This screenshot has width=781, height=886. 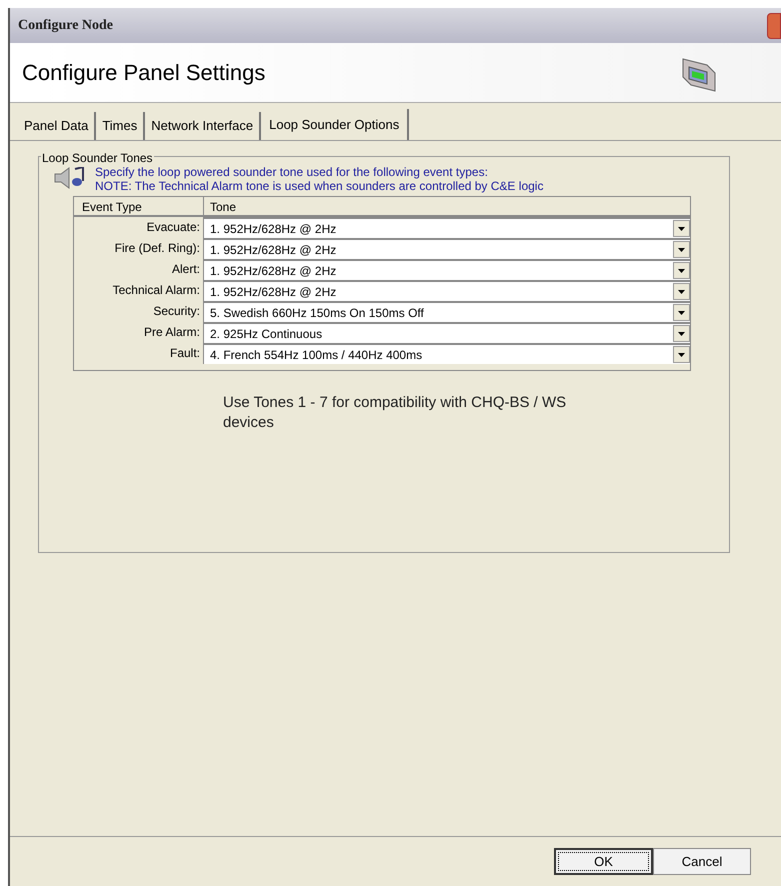 I want to click on description-text: Specify the loop powered sounder tone used for the following event types:, so click(x=292, y=172).